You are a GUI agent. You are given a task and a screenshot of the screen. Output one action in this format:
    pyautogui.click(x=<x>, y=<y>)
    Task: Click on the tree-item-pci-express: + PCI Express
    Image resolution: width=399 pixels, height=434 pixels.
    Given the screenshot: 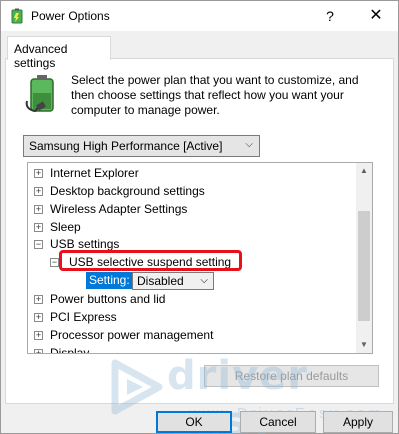 What is the action you would take?
    pyautogui.click(x=178, y=317)
    